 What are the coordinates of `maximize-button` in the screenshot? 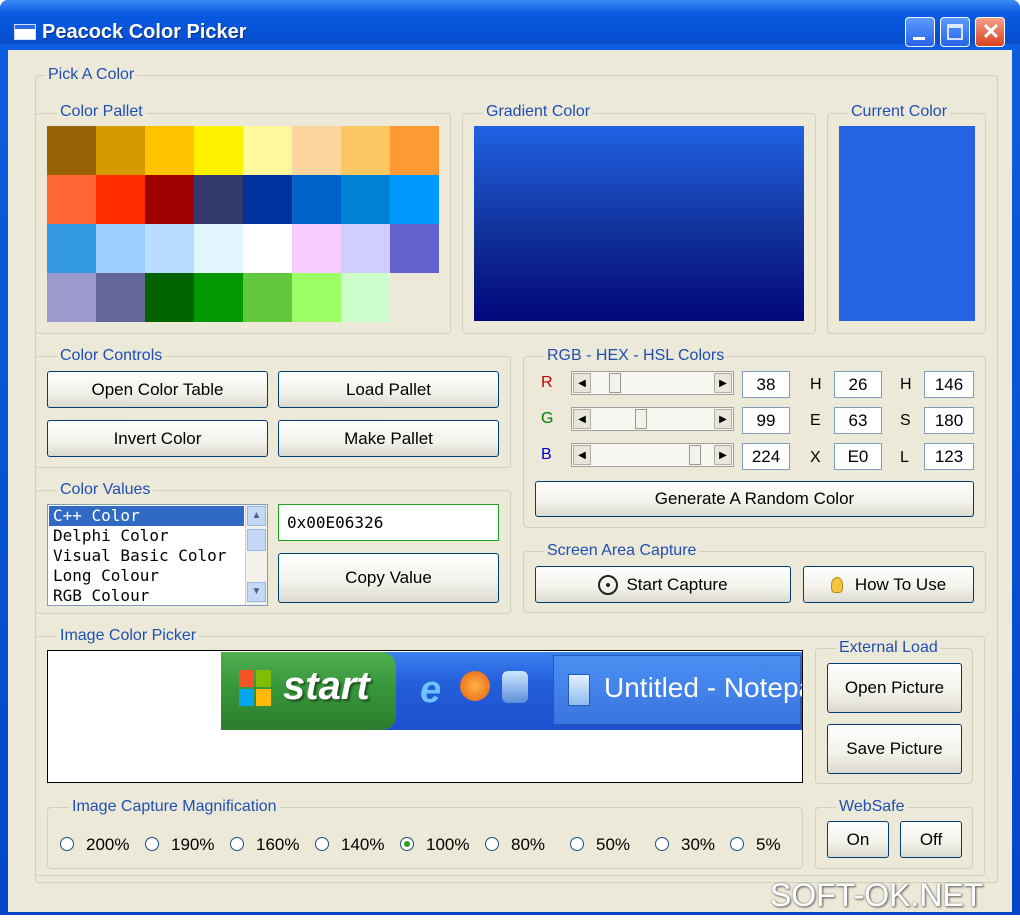 It's located at (955, 32).